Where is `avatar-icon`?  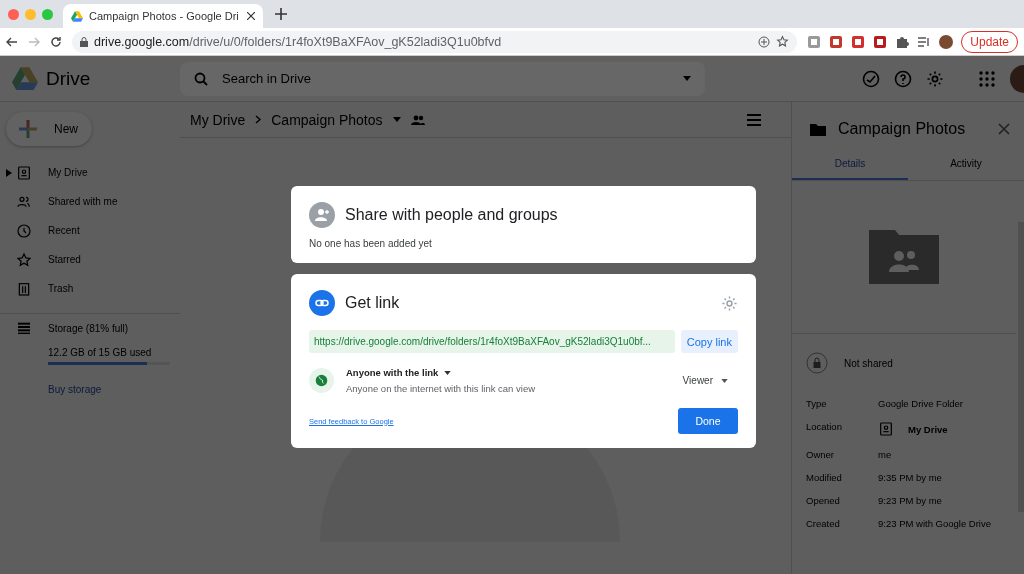 avatar-icon is located at coordinates (946, 41).